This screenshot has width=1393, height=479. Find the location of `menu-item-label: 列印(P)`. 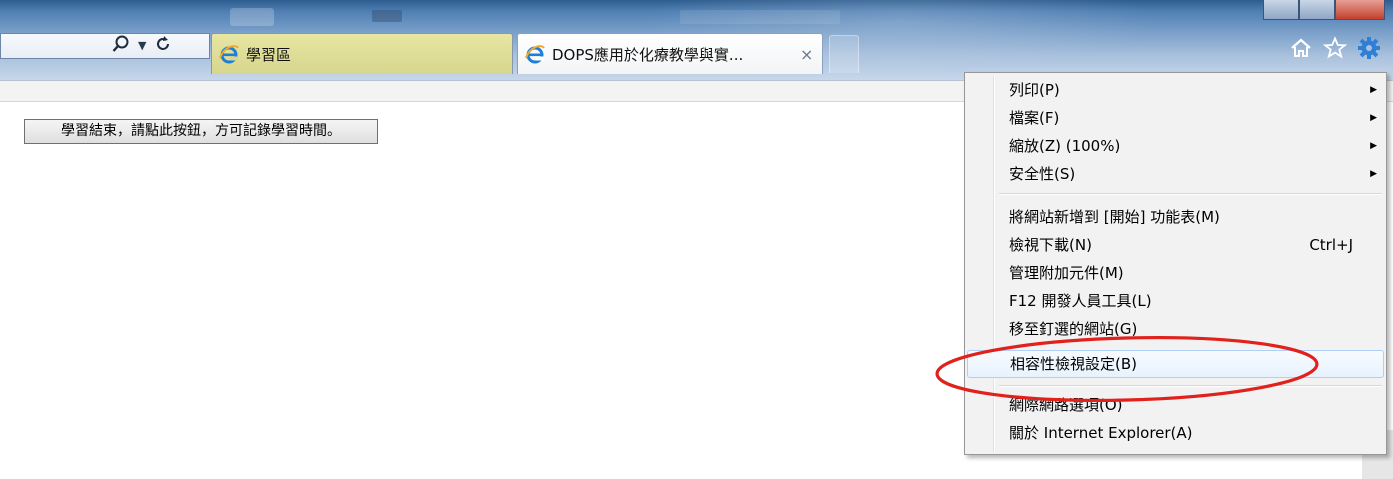

menu-item-label: 列印(P) is located at coordinates (1034, 90).